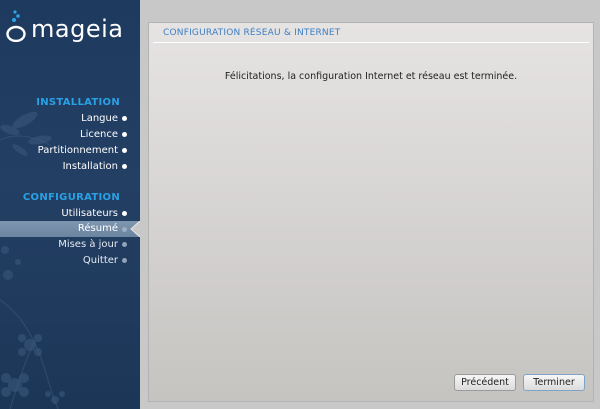 The width and height of the screenshot is (600, 409). Describe the element at coordinates (124, 244) in the screenshot. I see `step-mises-a-jour-dot-icon` at that location.